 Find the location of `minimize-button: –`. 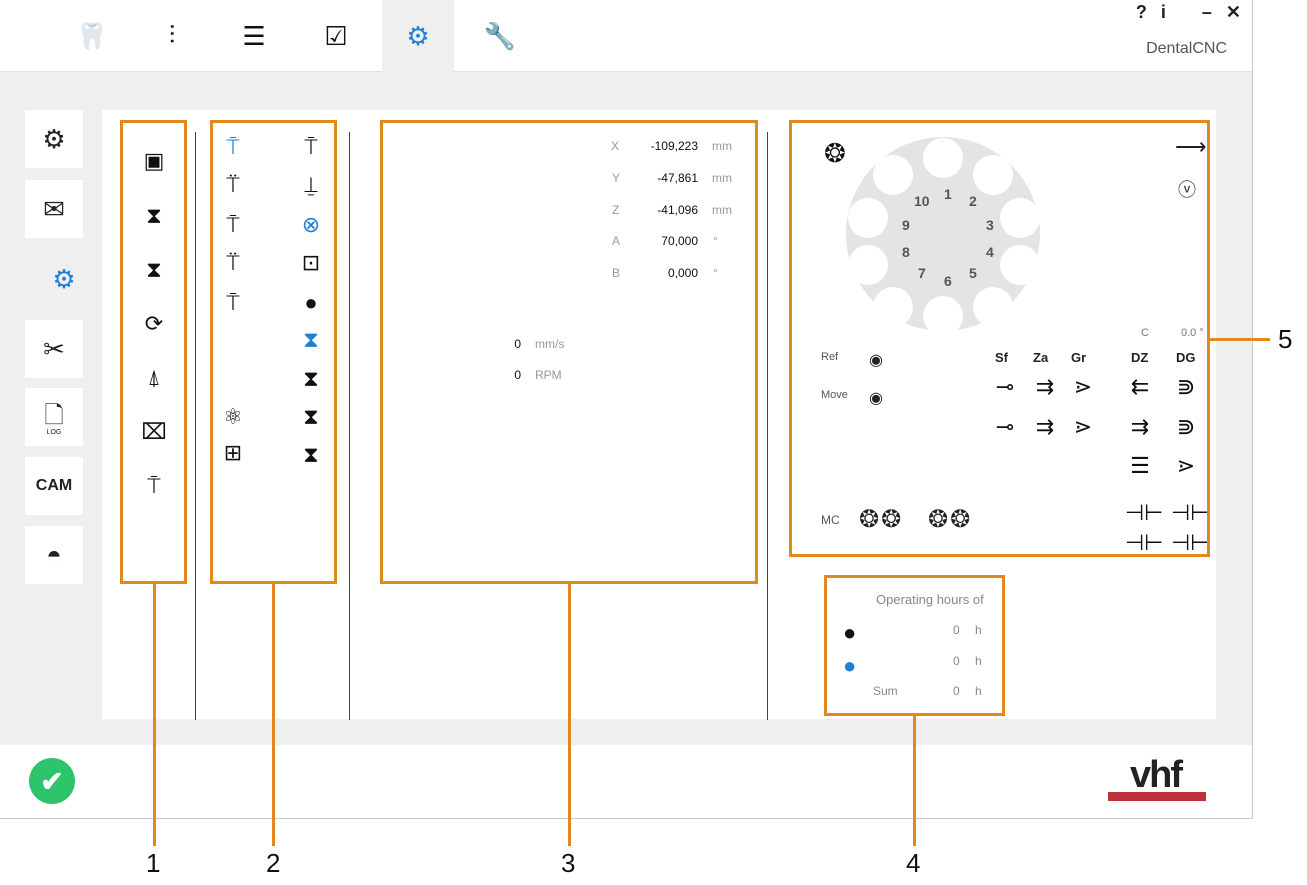

minimize-button: – is located at coordinates (1207, 12).